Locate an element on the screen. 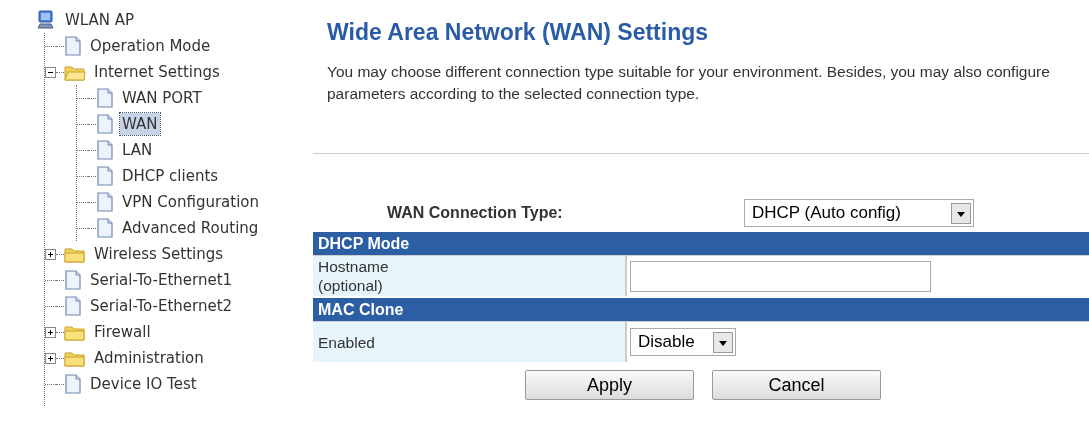 The width and height of the screenshot is (1089, 427). tree-item: Serial-To-Ethernet1 is located at coordinates (161, 280).